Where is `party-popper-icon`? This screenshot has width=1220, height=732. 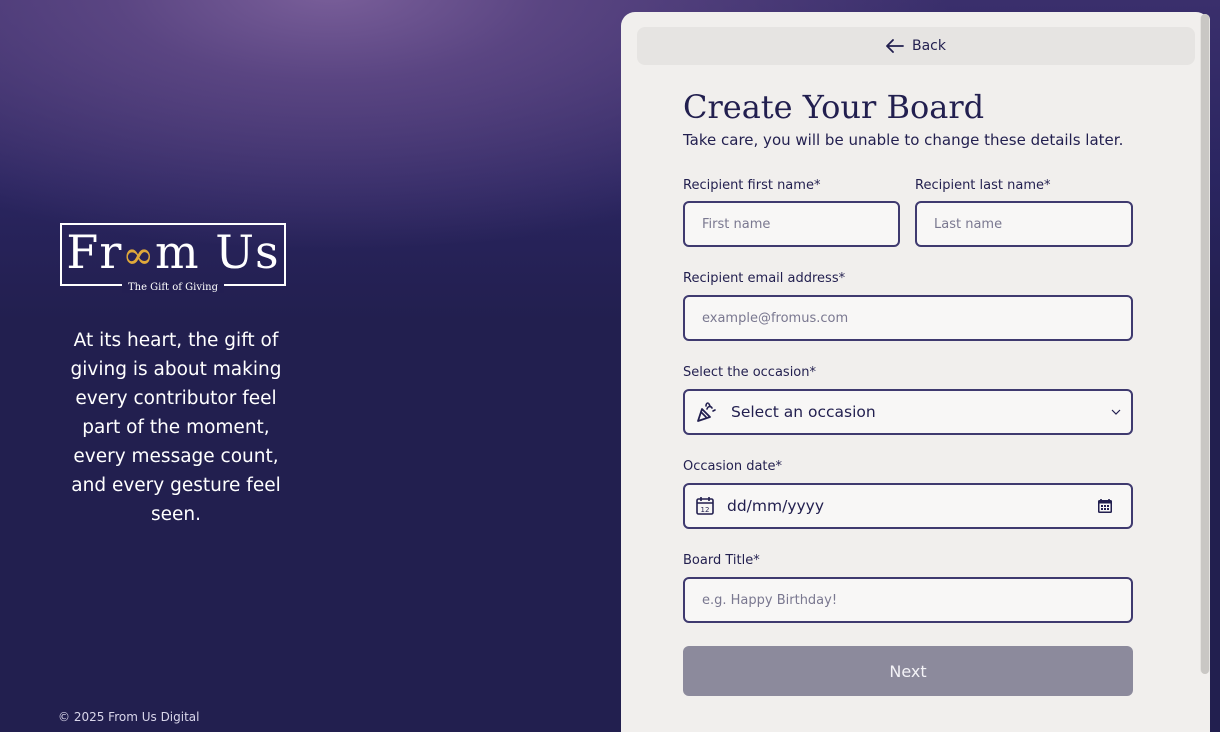 party-popper-icon is located at coordinates (706, 412).